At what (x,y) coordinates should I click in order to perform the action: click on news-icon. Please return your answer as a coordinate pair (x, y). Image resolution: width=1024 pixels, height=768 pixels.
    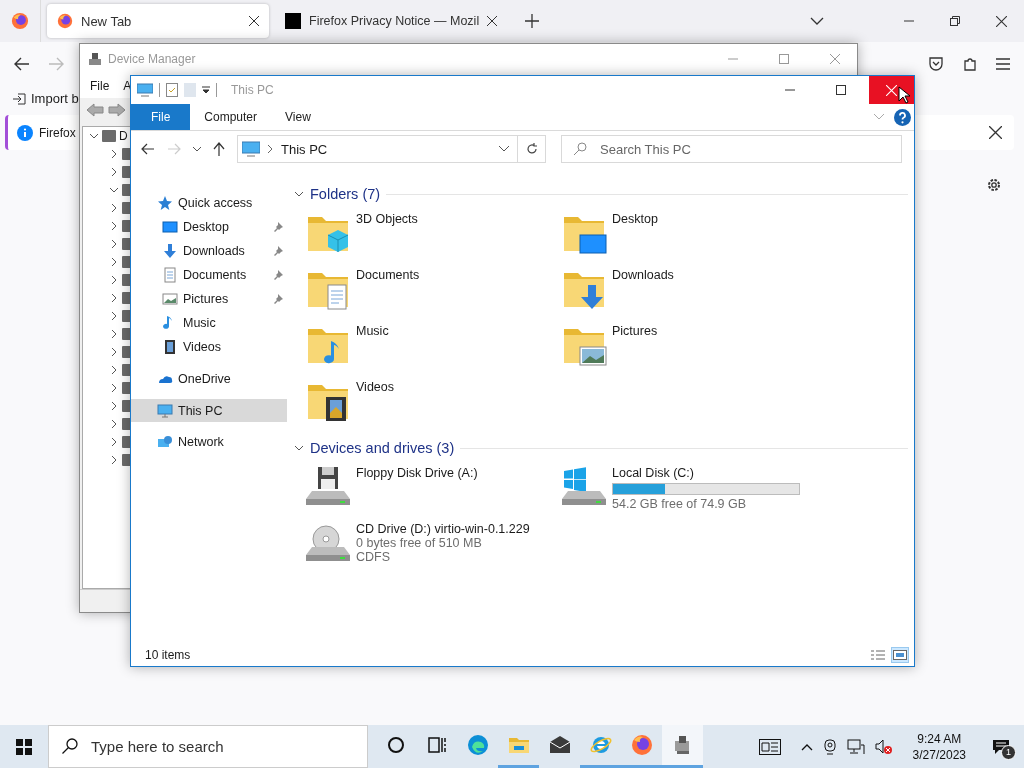
    Looking at the image, I should click on (769, 746).